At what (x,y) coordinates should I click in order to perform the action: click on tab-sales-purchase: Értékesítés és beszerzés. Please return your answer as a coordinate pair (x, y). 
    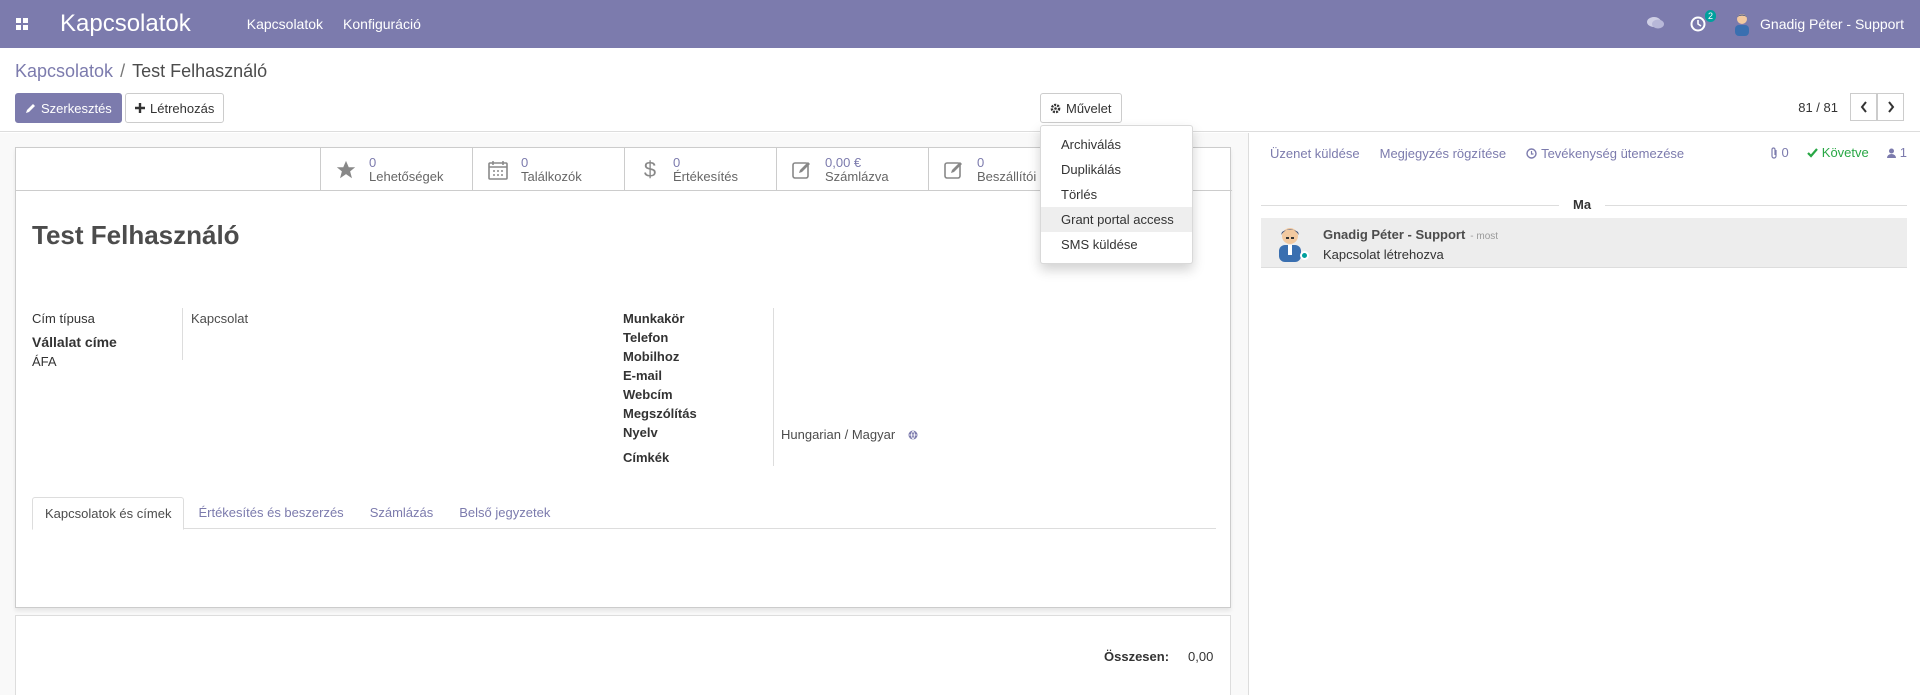
    Looking at the image, I should click on (270, 513).